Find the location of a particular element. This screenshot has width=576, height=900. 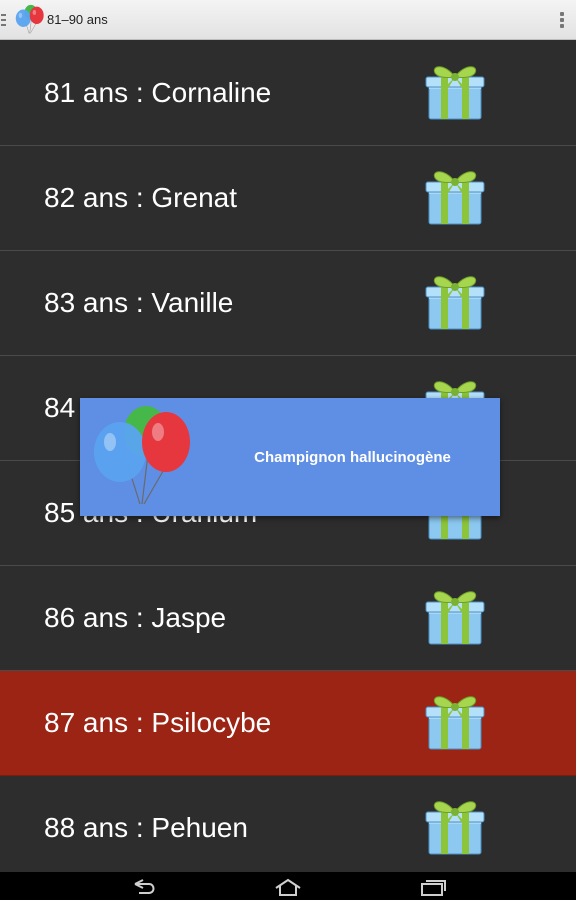

home-icon is located at coordinates (288, 887).